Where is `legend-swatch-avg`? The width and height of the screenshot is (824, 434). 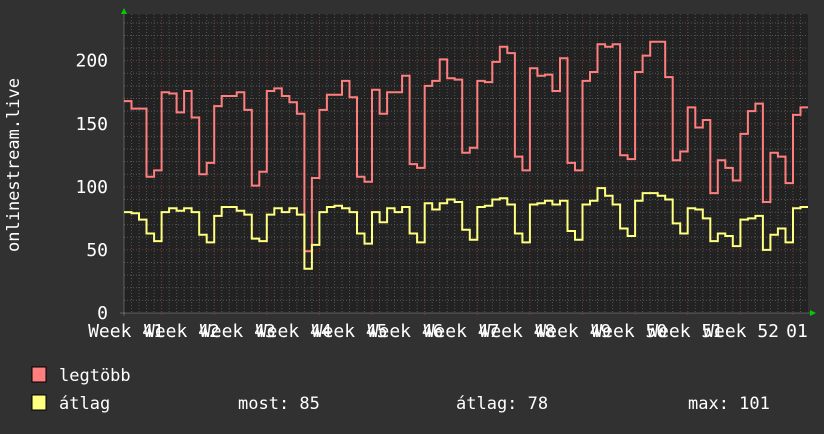
legend-swatch-avg is located at coordinates (39, 402).